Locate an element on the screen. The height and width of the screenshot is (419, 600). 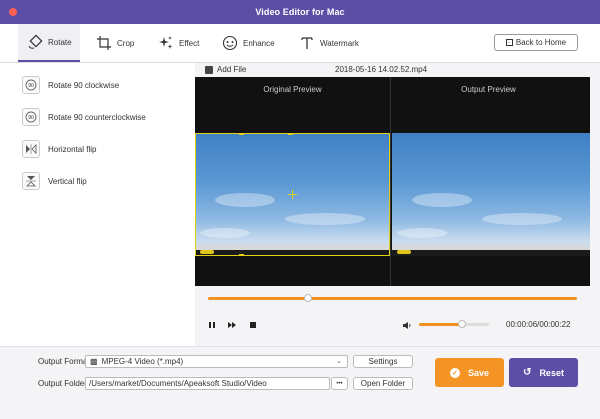
check-circle-icon: ✓ is located at coordinates (454, 372).